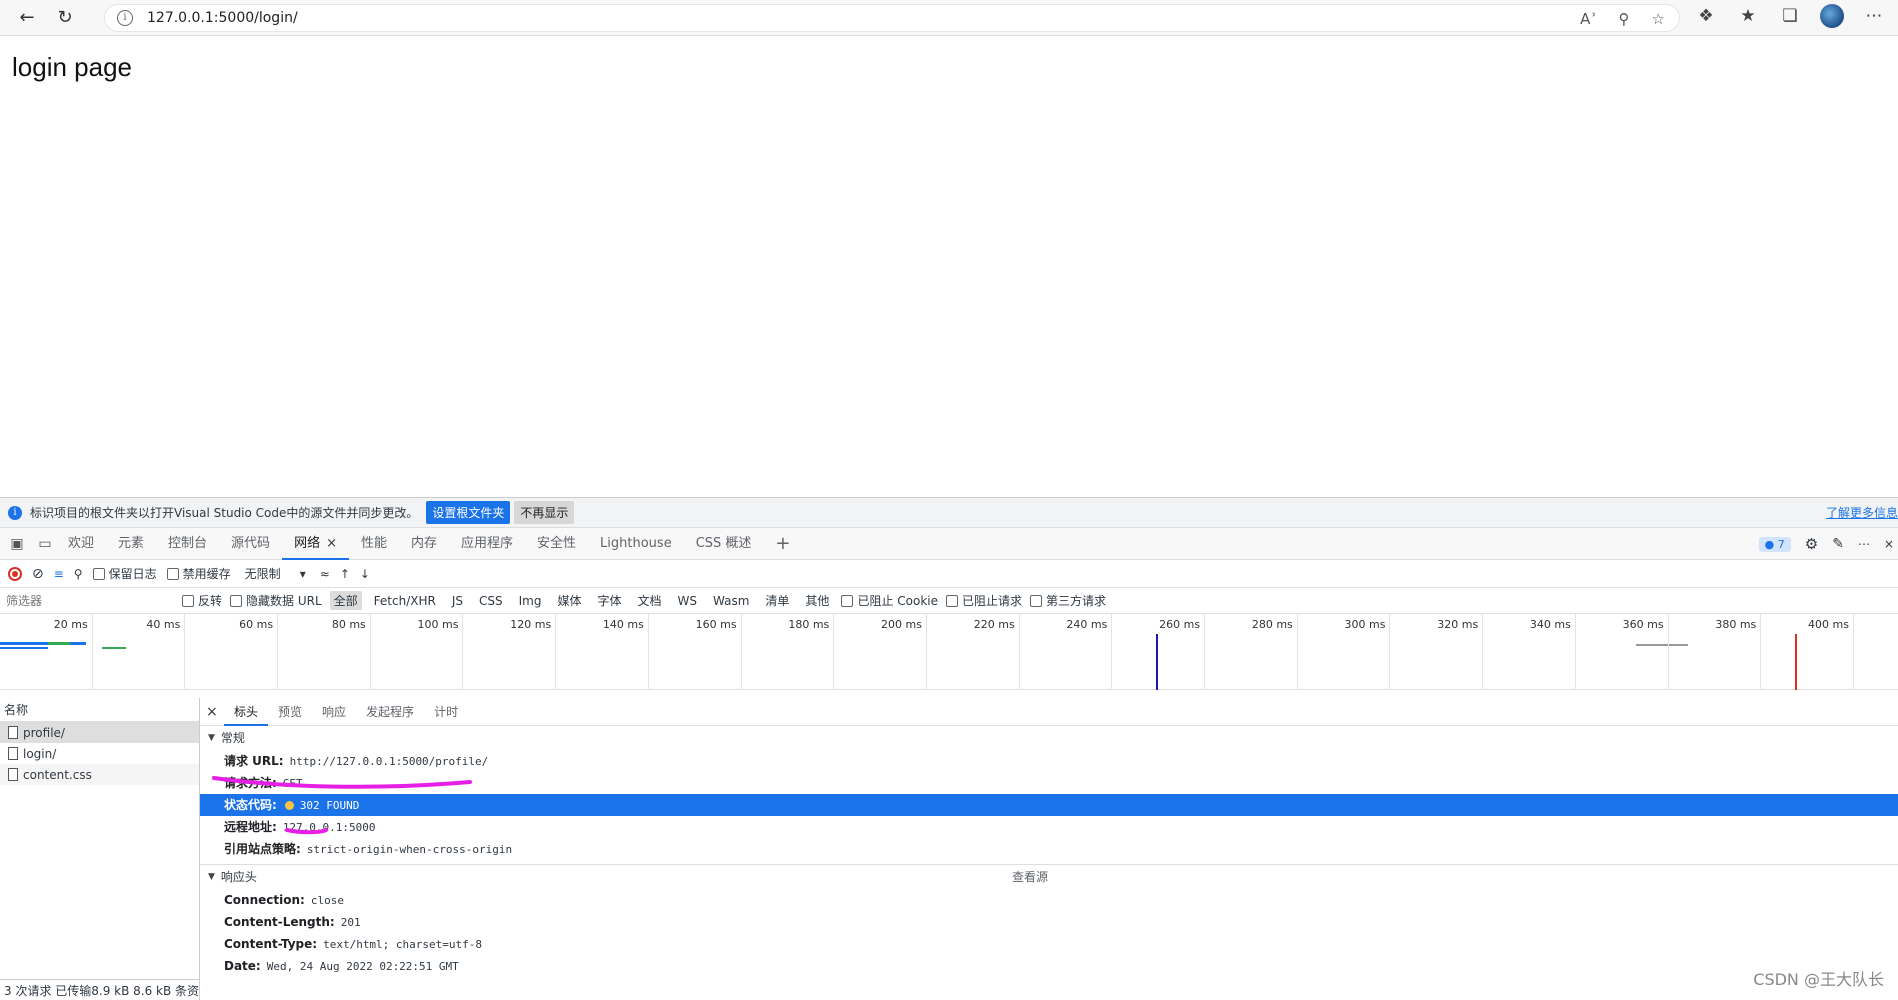 The width and height of the screenshot is (1898, 1000). I want to click on issues-badge: ● 7, so click(1774, 544).